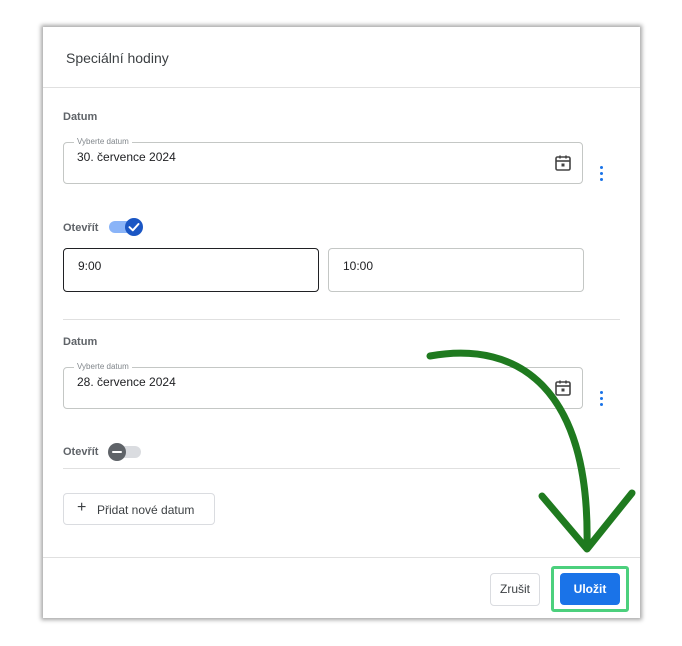 The height and width of the screenshot is (646, 682). Describe the element at coordinates (191, 270) in the screenshot. I see `time-from-input: 9:00` at that location.